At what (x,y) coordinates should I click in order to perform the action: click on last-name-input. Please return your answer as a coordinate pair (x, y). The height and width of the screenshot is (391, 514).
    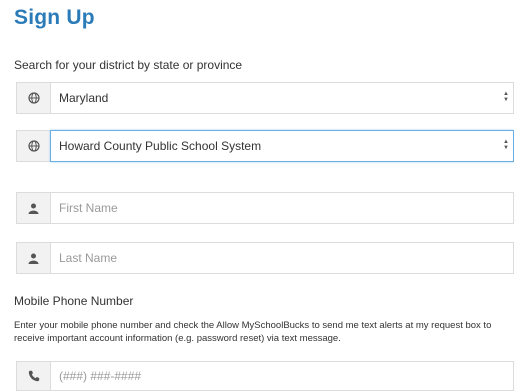
    Looking at the image, I should click on (286, 258).